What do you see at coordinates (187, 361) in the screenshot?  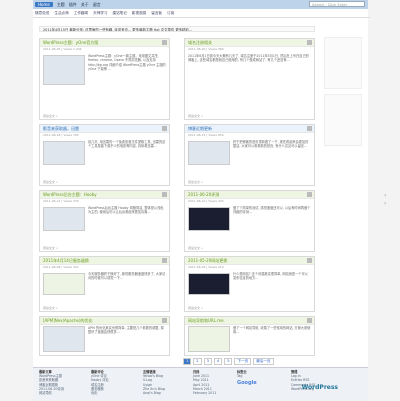 I see `page-link-current: 1` at bounding box center [187, 361].